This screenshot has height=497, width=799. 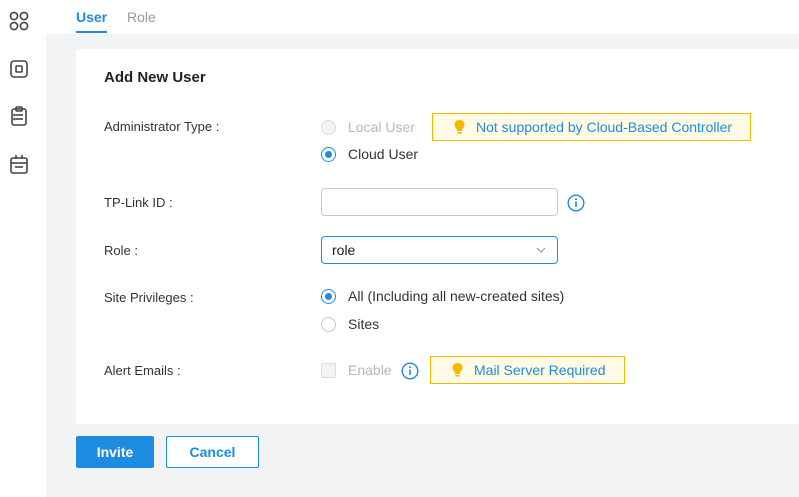 I want to click on dashboard-grid-icon, so click(x=19, y=21).